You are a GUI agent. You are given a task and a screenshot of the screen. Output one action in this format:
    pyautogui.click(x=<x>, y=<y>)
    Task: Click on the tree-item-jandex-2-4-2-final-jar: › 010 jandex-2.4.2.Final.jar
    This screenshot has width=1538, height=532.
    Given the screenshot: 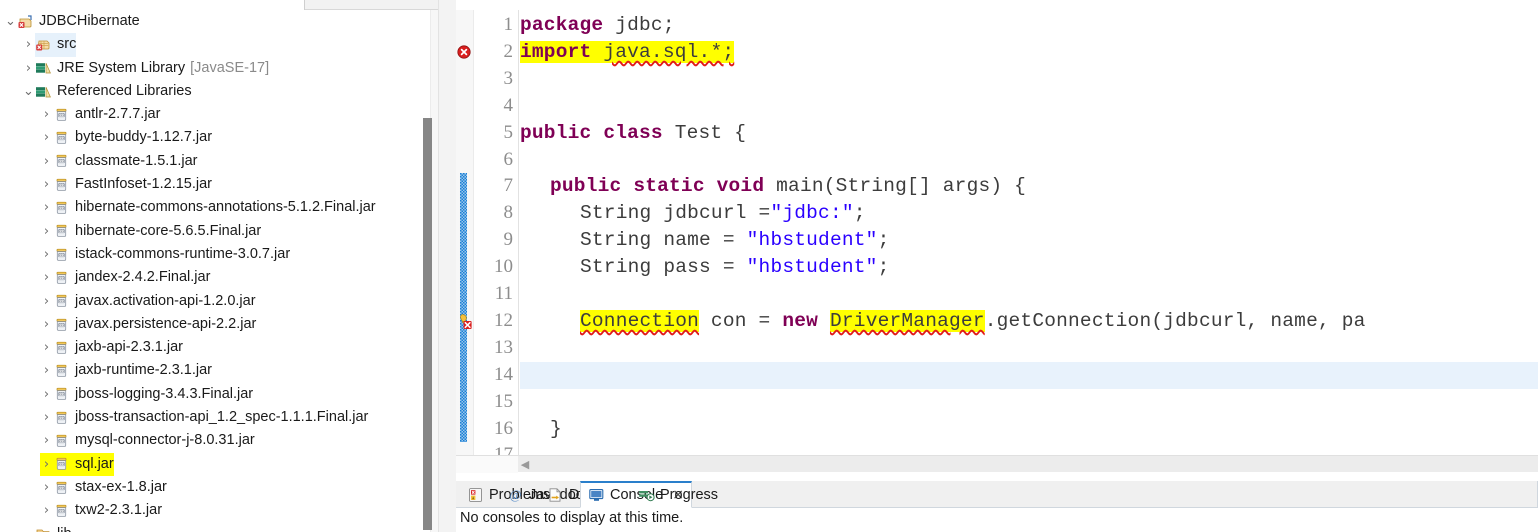 What is the action you would take?
    pyautogui.click(x=215, y=277)
    